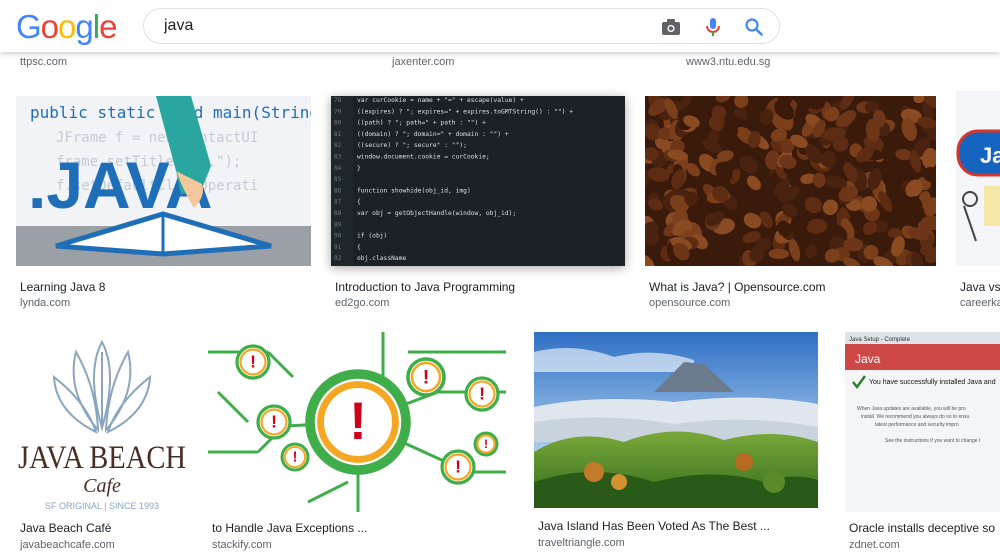  What do you see at coordinates (359, 168) in the screenshot?
I see `code-line: }` at bounding box center [359, 168].